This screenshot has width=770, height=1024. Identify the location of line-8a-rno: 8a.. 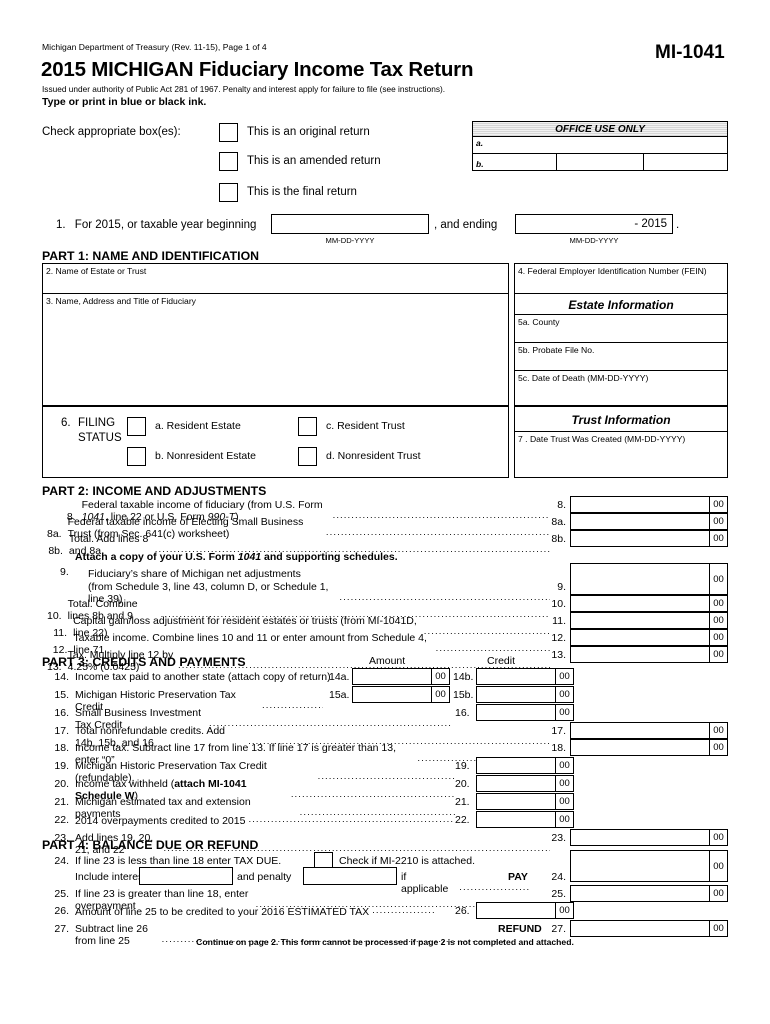
(558, 522).